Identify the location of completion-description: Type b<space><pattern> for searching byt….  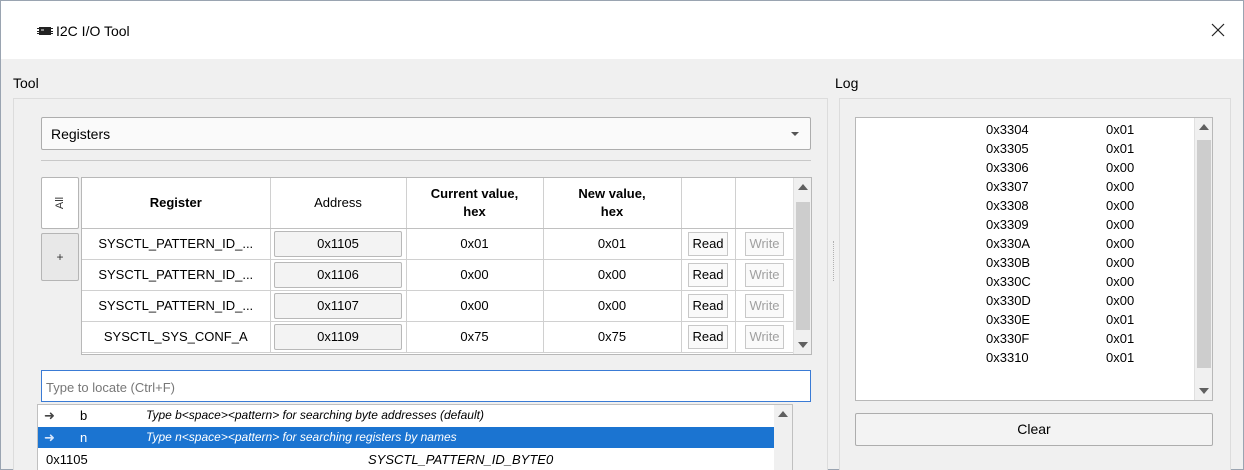
(315, 415).